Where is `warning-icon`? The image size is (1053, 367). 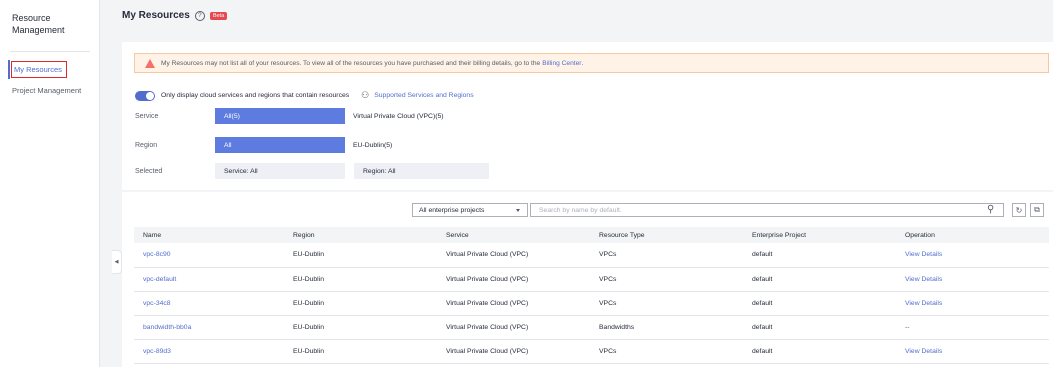
warning-icon is located at coordinates (150, 63).